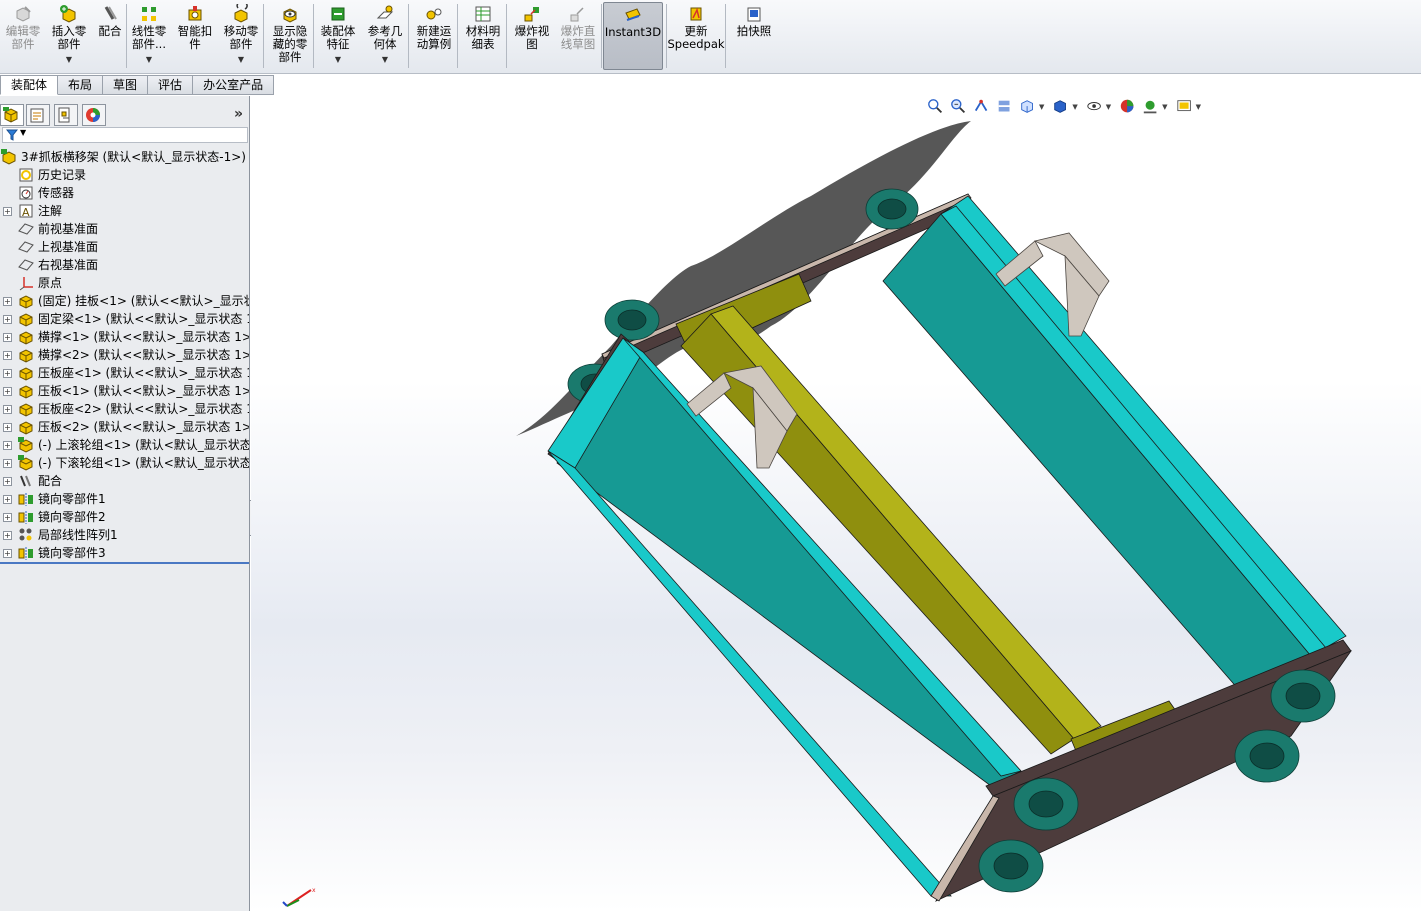 Image resolution: width=1421 pixels, height=911 pixels. I want to click on tree-item: 上视基准面, so click(124, 247).